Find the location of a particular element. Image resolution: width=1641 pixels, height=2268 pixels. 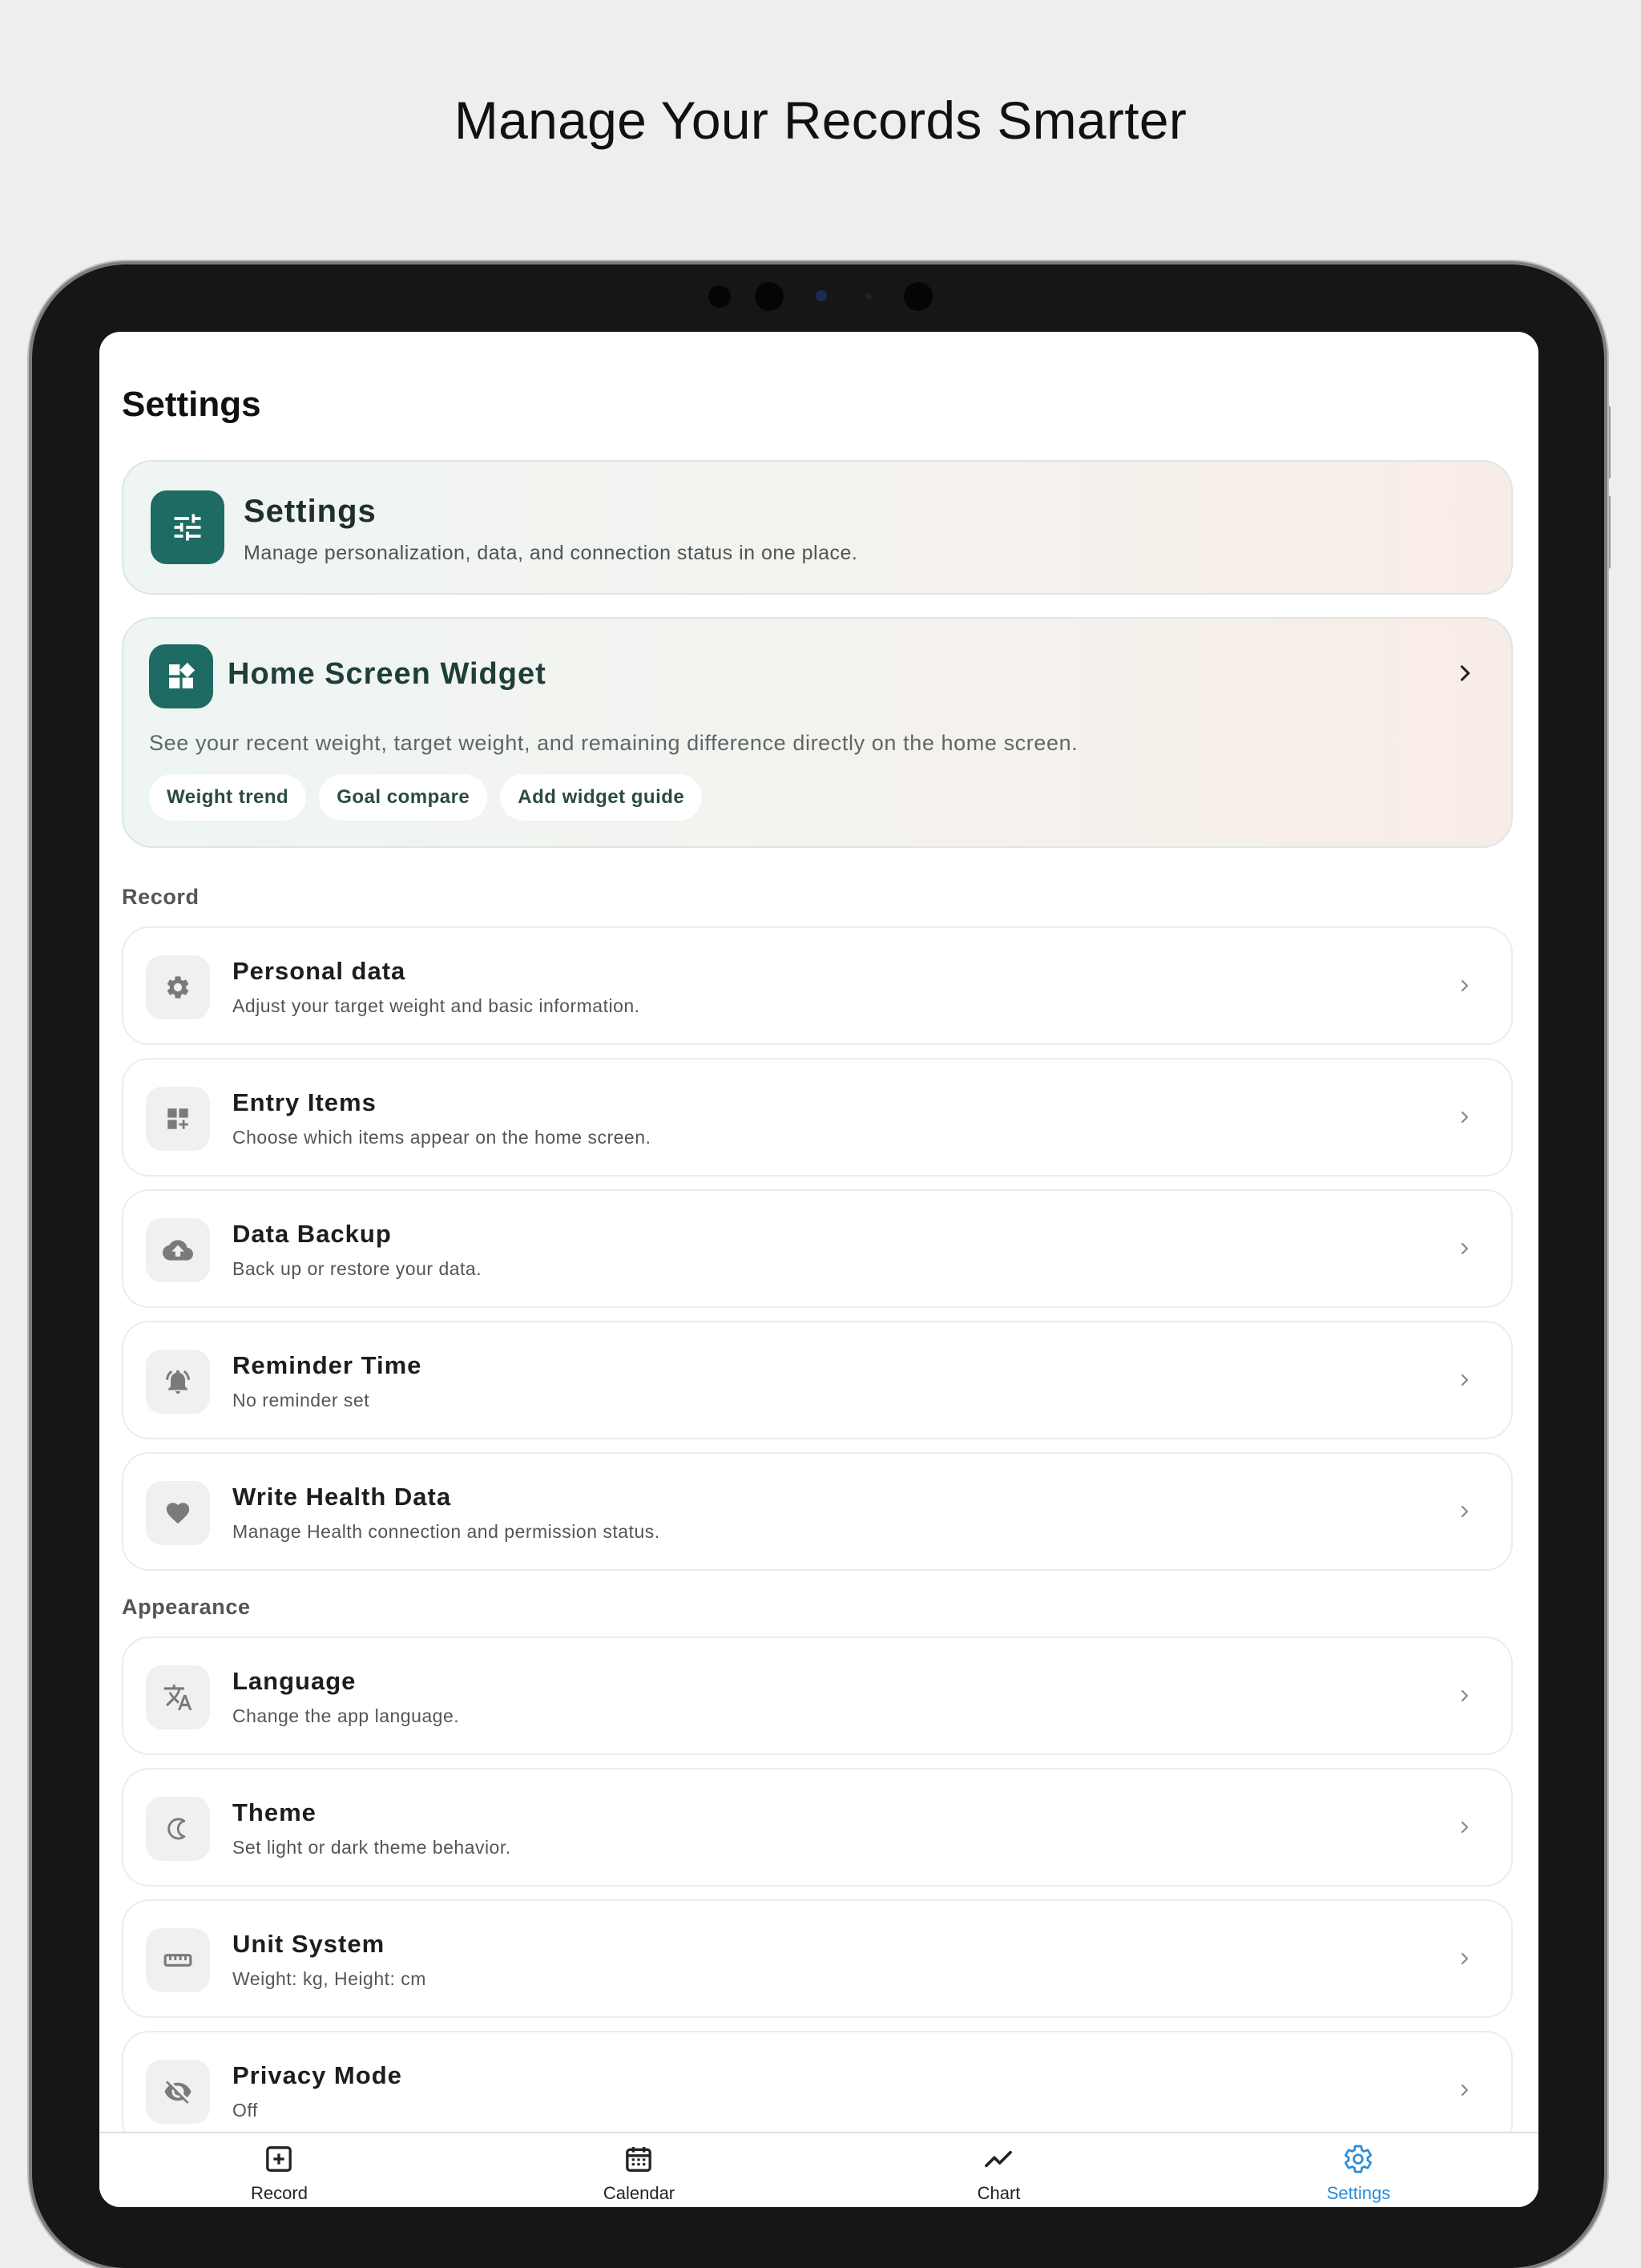

section-label-record: Record is located at coordinates (161, 897).